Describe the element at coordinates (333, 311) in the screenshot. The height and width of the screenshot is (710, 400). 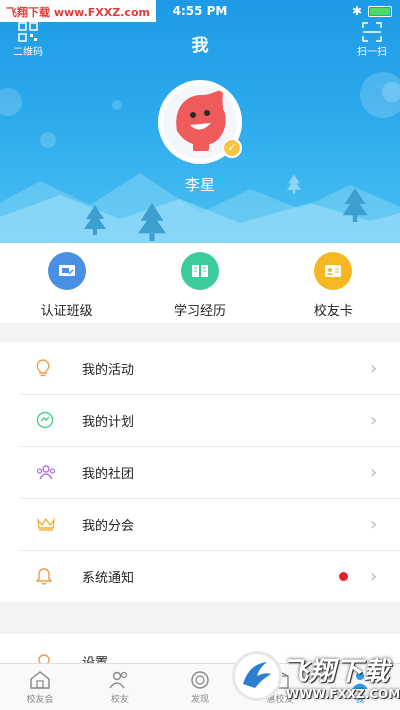
I see `quick-label: 校友卡` at that location.